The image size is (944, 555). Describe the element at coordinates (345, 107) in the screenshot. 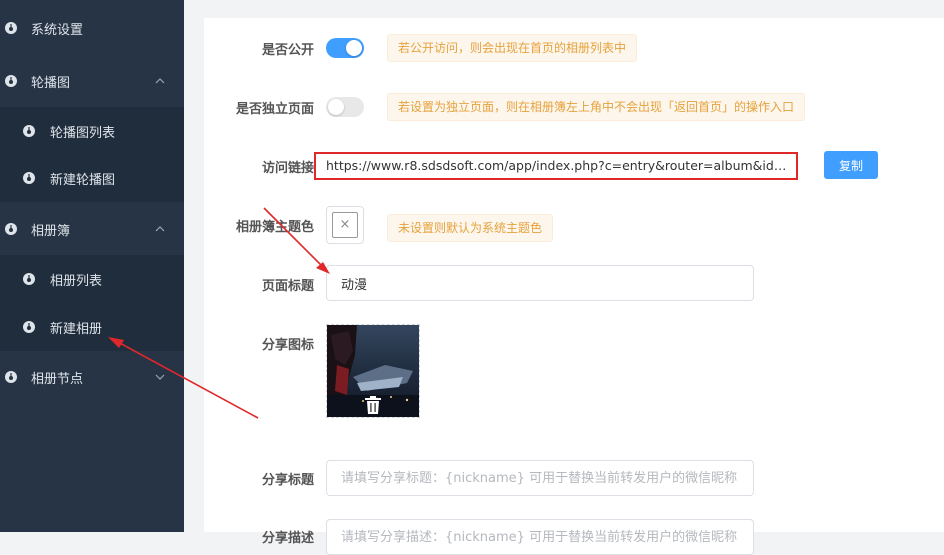

I see `standalone-switch` at that location.